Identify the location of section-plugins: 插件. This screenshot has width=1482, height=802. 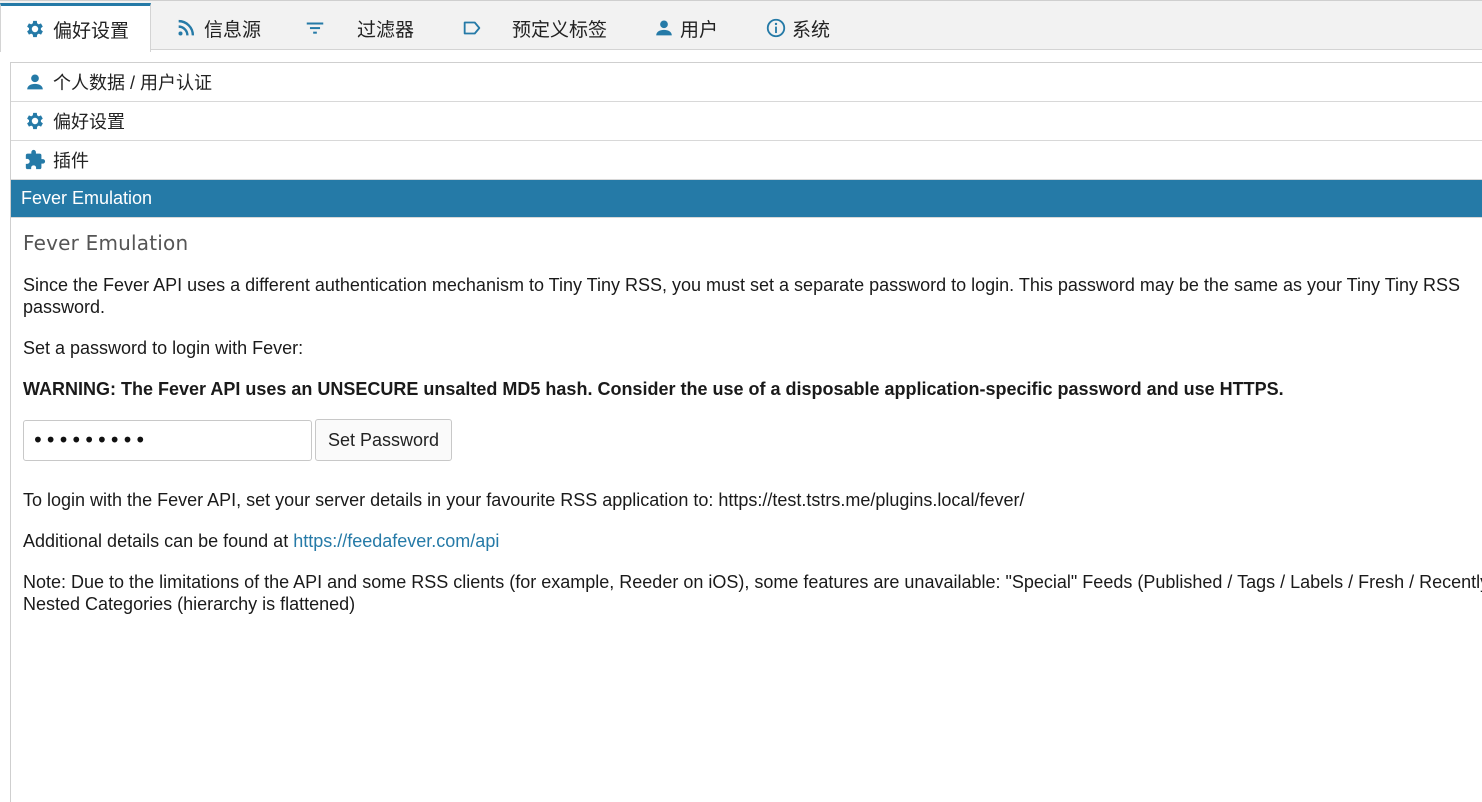
(746, 160).